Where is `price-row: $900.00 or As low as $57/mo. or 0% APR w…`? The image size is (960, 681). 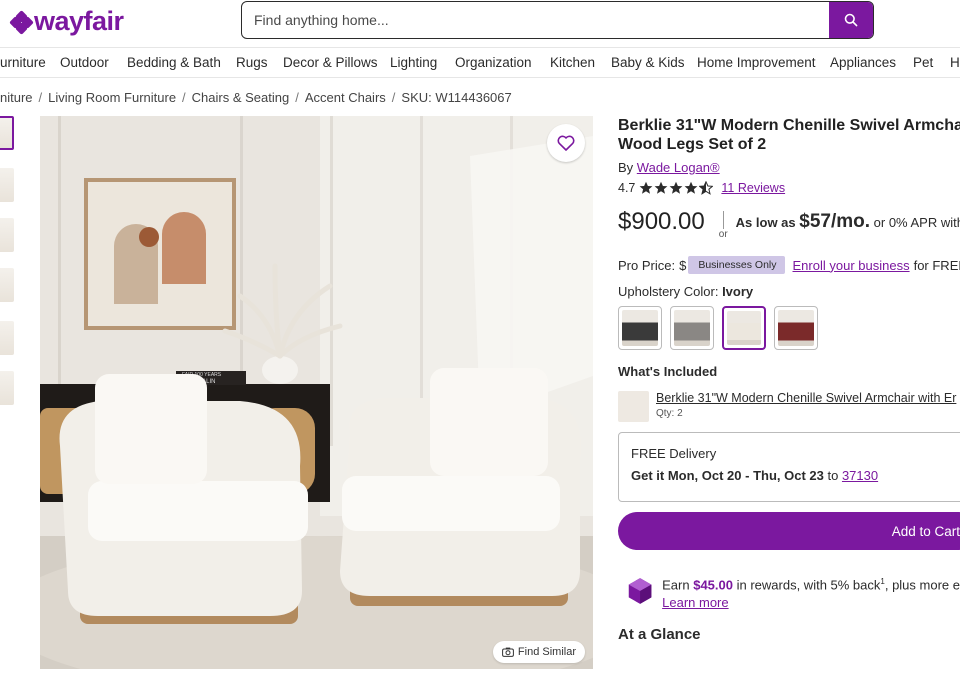
price-row: $900.00 or As low as $57/mo. or 0% APR w… is located at coordinates (789, 222).